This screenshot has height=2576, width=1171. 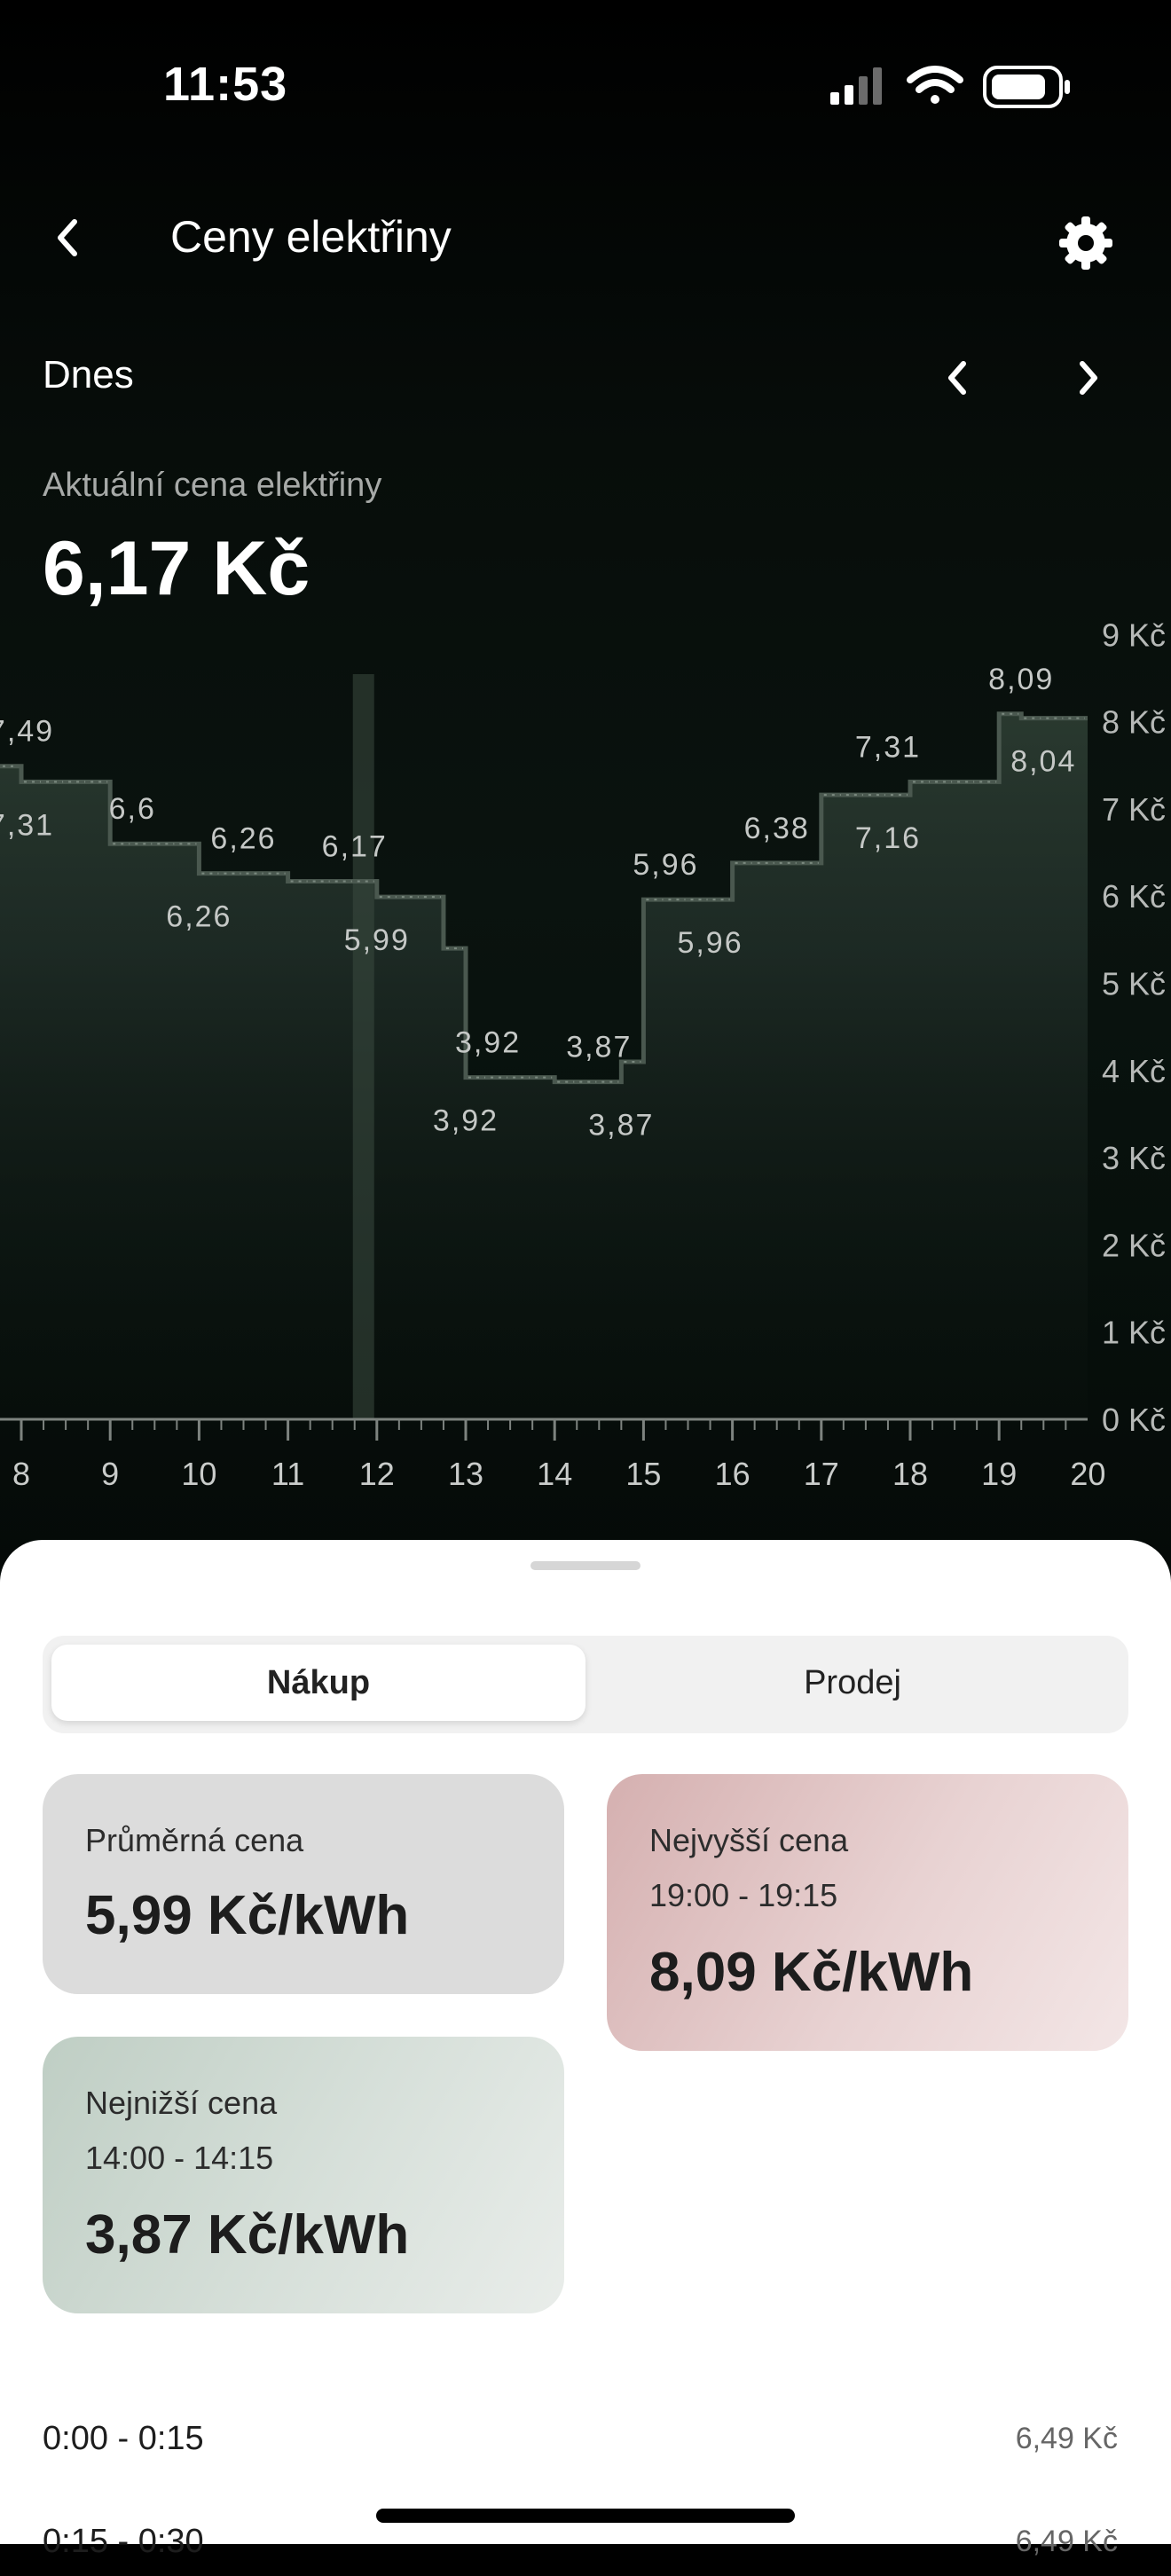 What do you see at coordinates (124, 2541) in the screenshot?
I see `row-time: 0:15 - 0:30` at bounding box center [124, 2541].